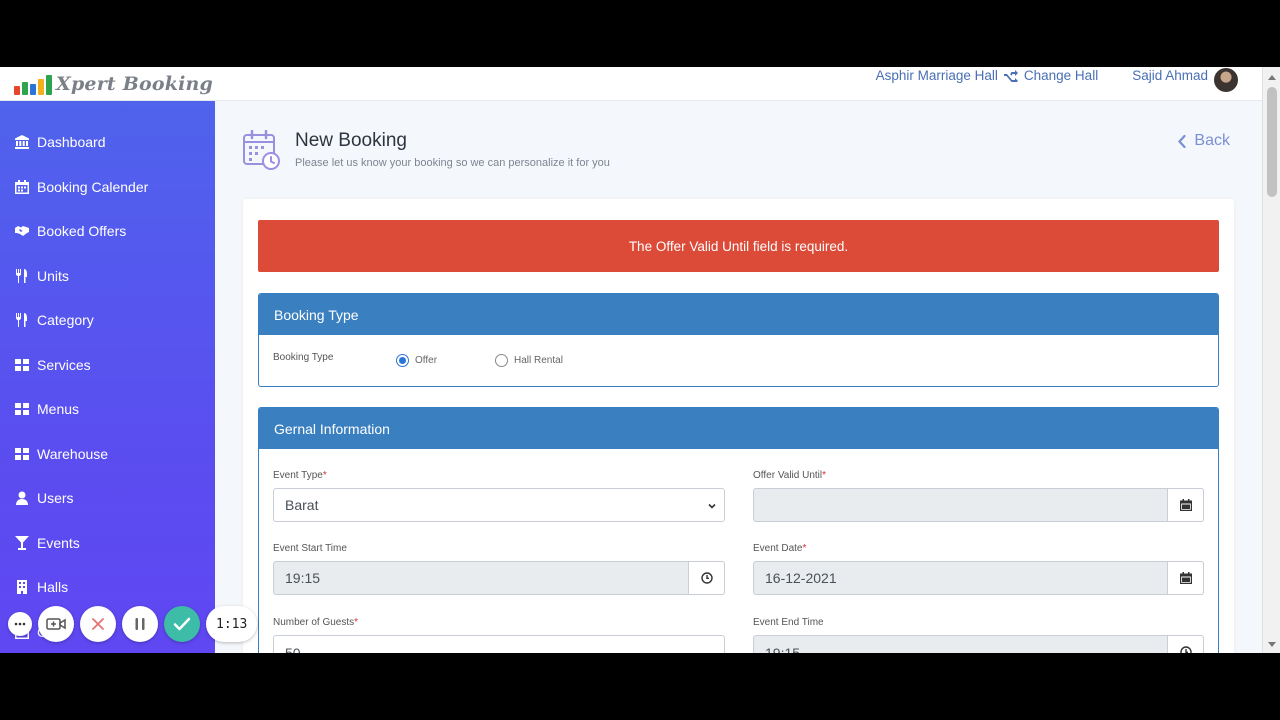  I want to click on scroll-up-arrow-icon, so click(1272, 77).